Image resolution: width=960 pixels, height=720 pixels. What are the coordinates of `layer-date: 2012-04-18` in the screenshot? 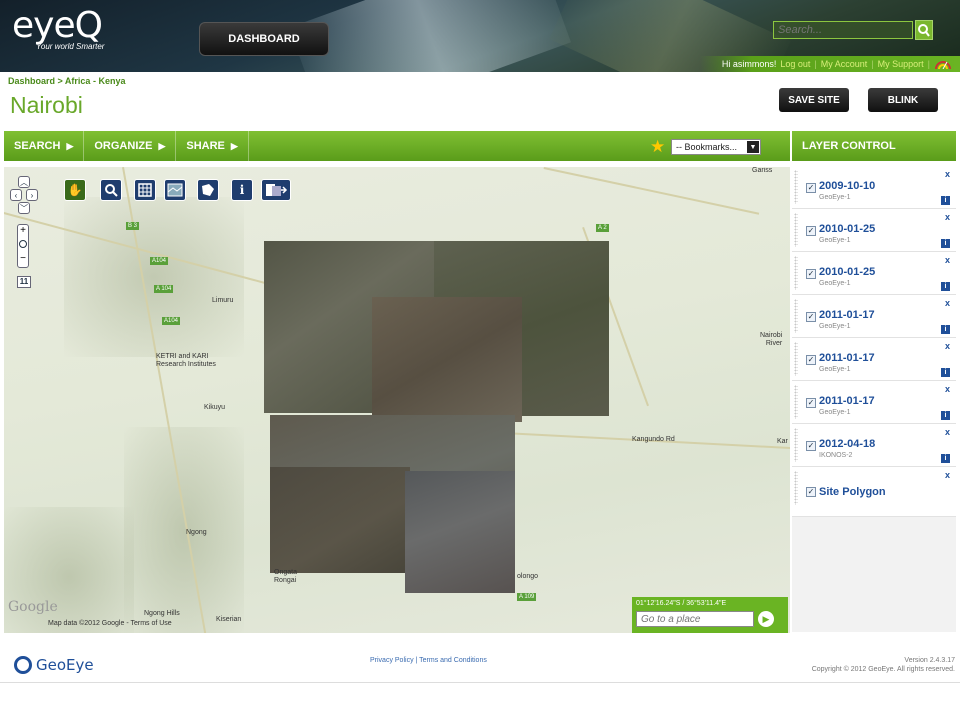 It's located at (847, 444).